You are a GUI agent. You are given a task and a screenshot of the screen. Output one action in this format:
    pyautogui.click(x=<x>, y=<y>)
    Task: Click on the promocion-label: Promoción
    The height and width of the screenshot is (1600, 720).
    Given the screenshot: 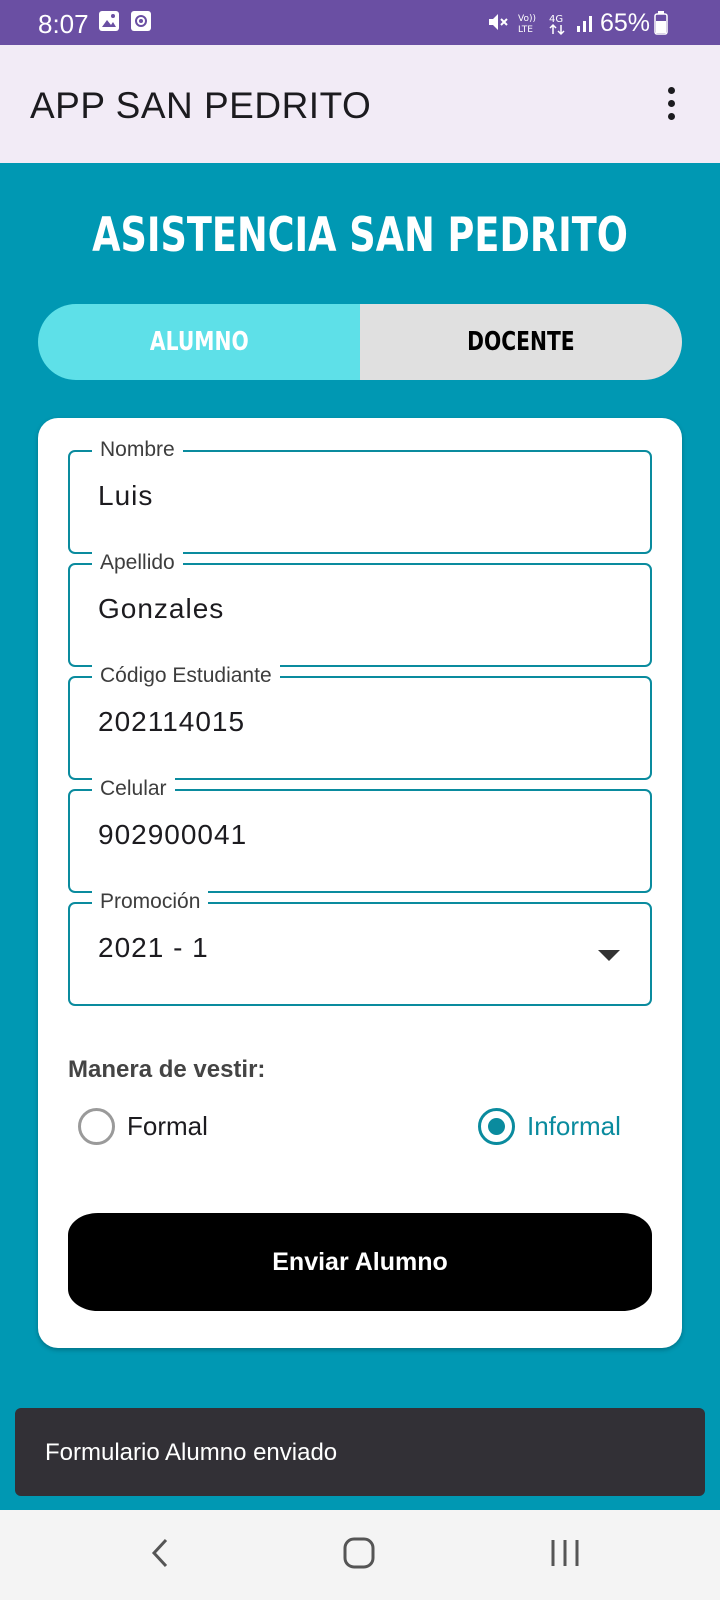 What is the action you would take?
    pyautogui.click(x=150, y=902)
    